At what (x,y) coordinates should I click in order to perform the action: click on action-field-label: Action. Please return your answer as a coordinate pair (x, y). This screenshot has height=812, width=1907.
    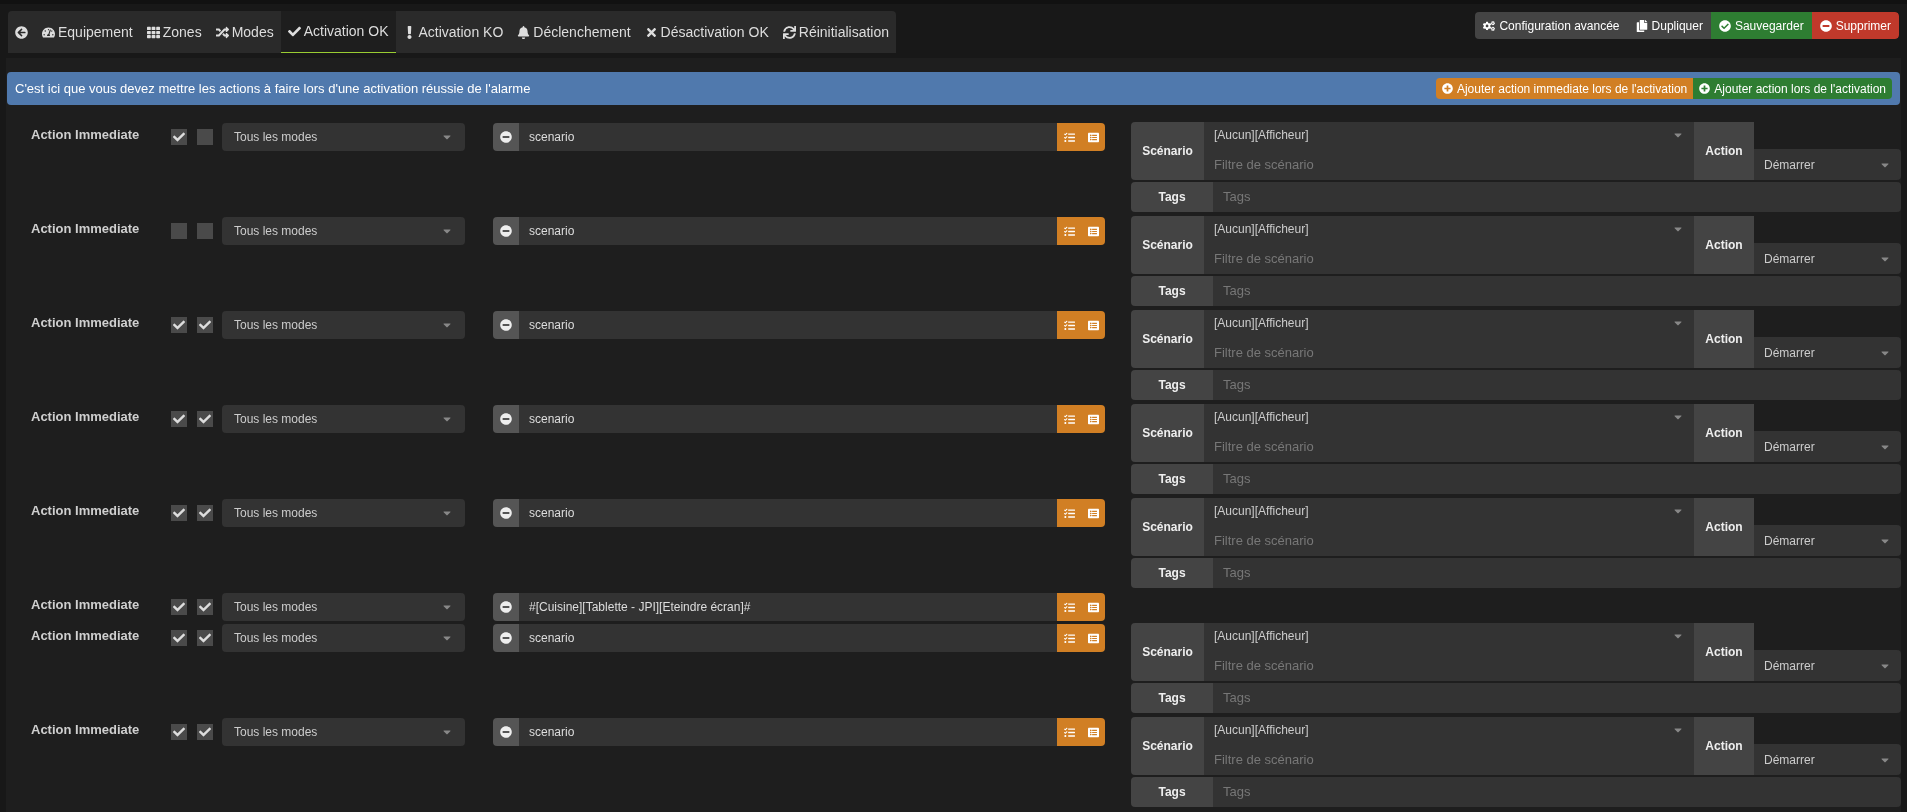
    Looking at the image, I should click on (1724, 746).